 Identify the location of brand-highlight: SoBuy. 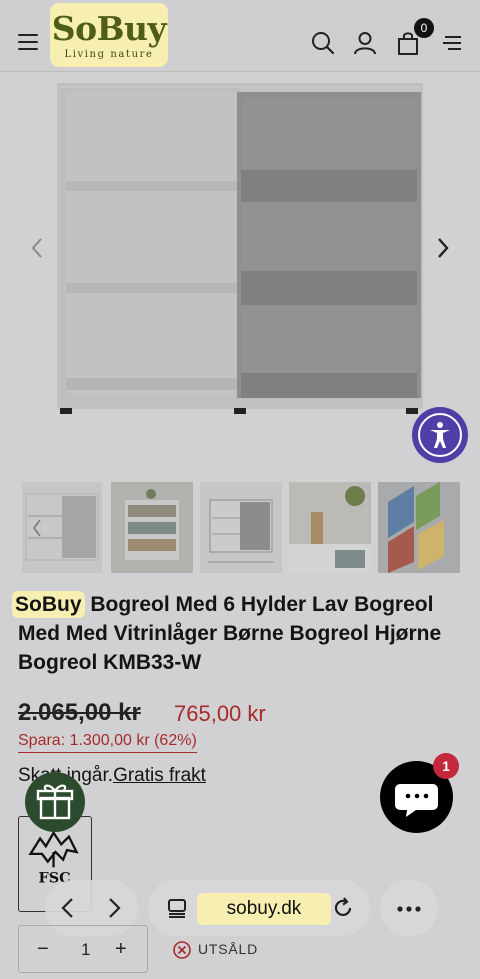
(48, 604).